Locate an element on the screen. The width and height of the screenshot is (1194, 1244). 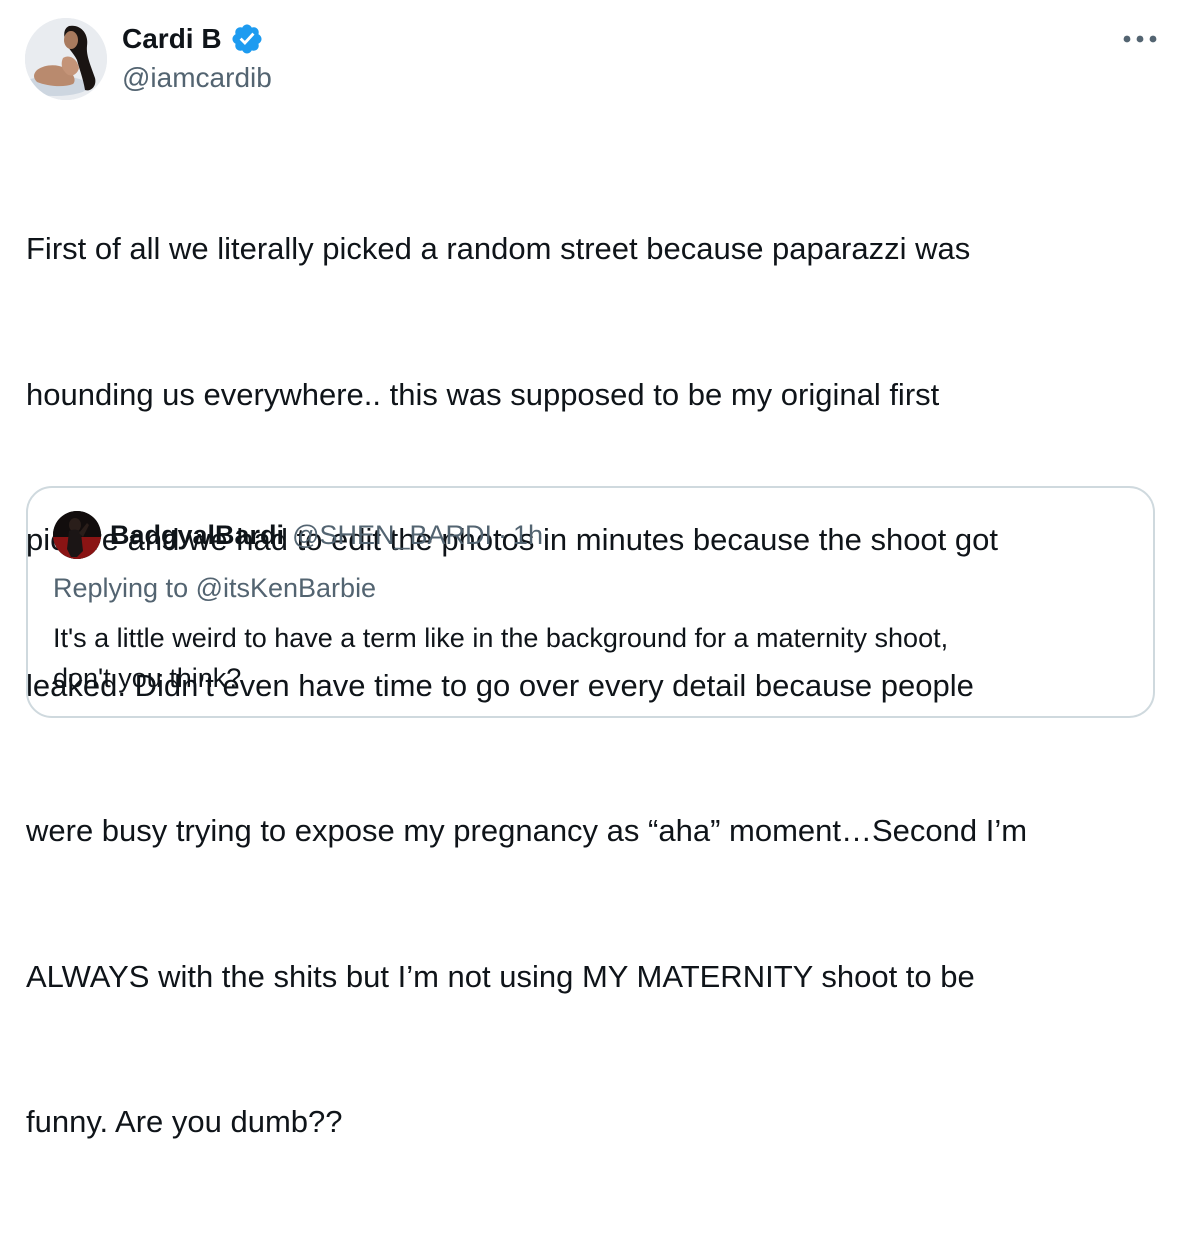
quoted-tweet-text-line: don't you think? is located at coordinates (147, 678).